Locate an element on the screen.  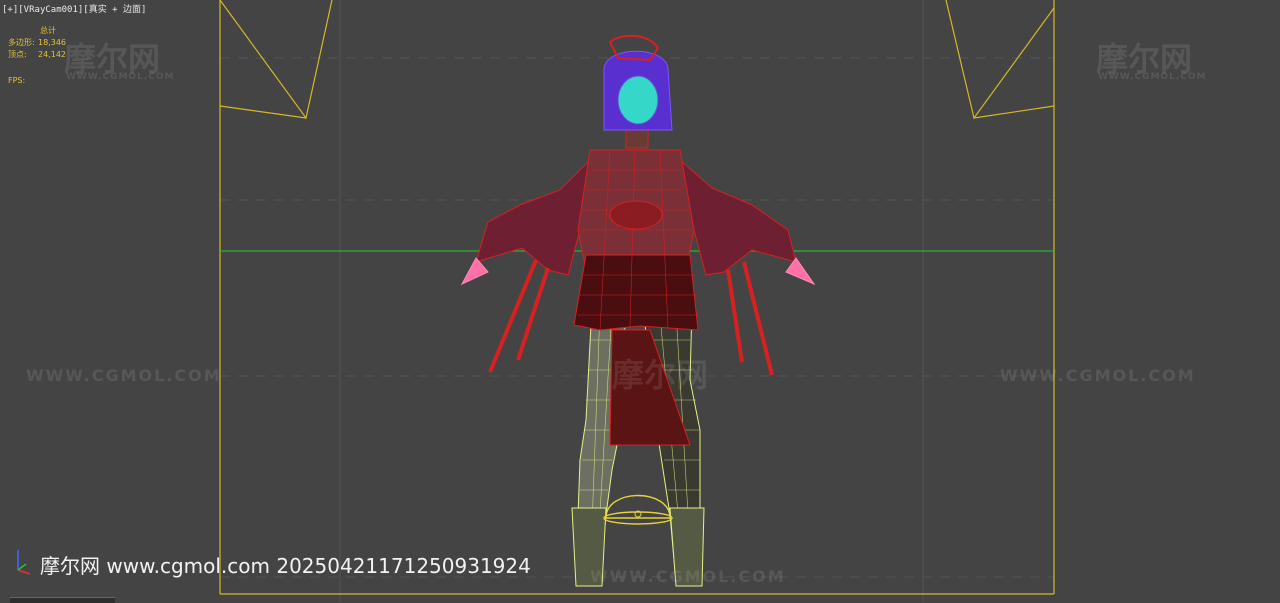
watermark-logo: 摩尔网 is located at coordinates (660, 375).